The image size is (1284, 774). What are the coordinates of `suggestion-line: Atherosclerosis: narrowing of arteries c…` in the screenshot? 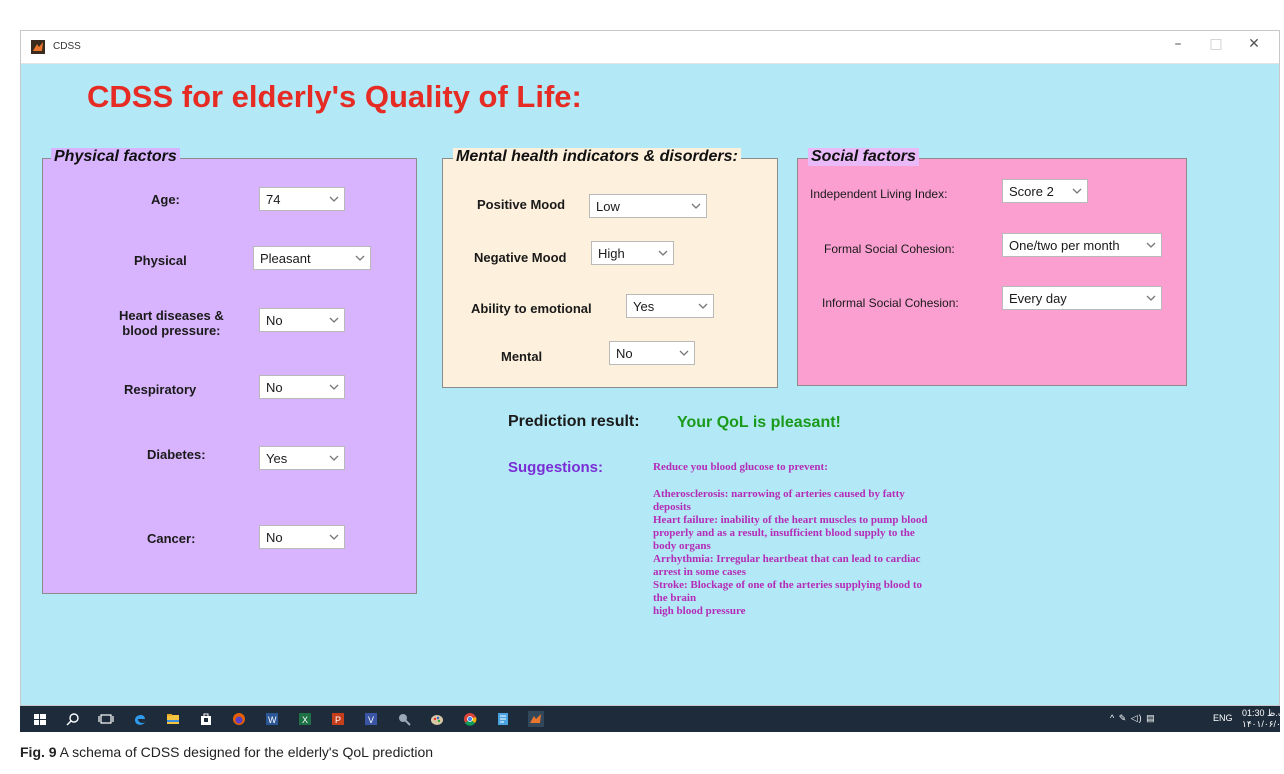 It's located at (779, 494).